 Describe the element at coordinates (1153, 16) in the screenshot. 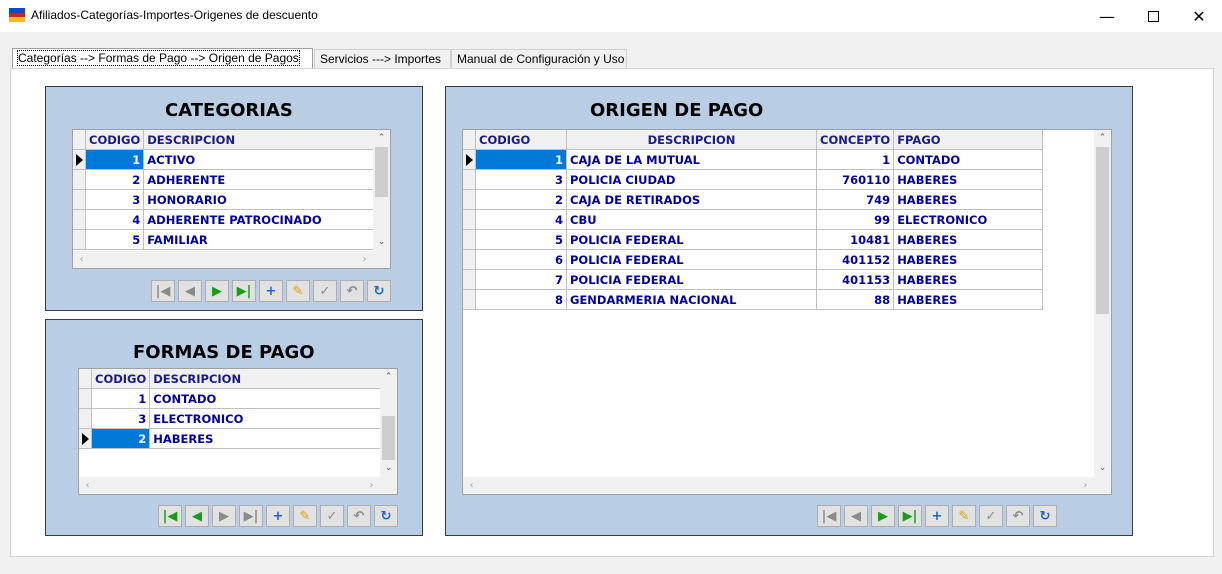

I see `maximize-button` at that location.